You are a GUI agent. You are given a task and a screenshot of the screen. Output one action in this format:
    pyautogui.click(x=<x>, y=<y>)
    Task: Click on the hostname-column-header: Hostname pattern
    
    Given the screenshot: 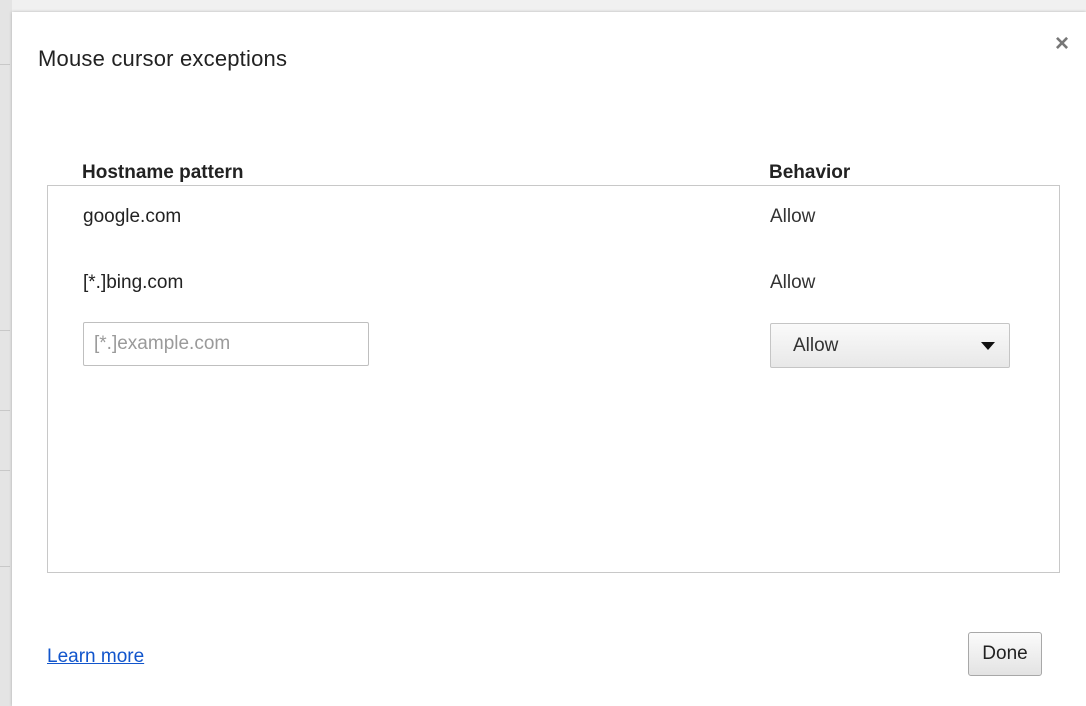 What is the action you would take?
    pyautogui.click(x=163, y=172)
    